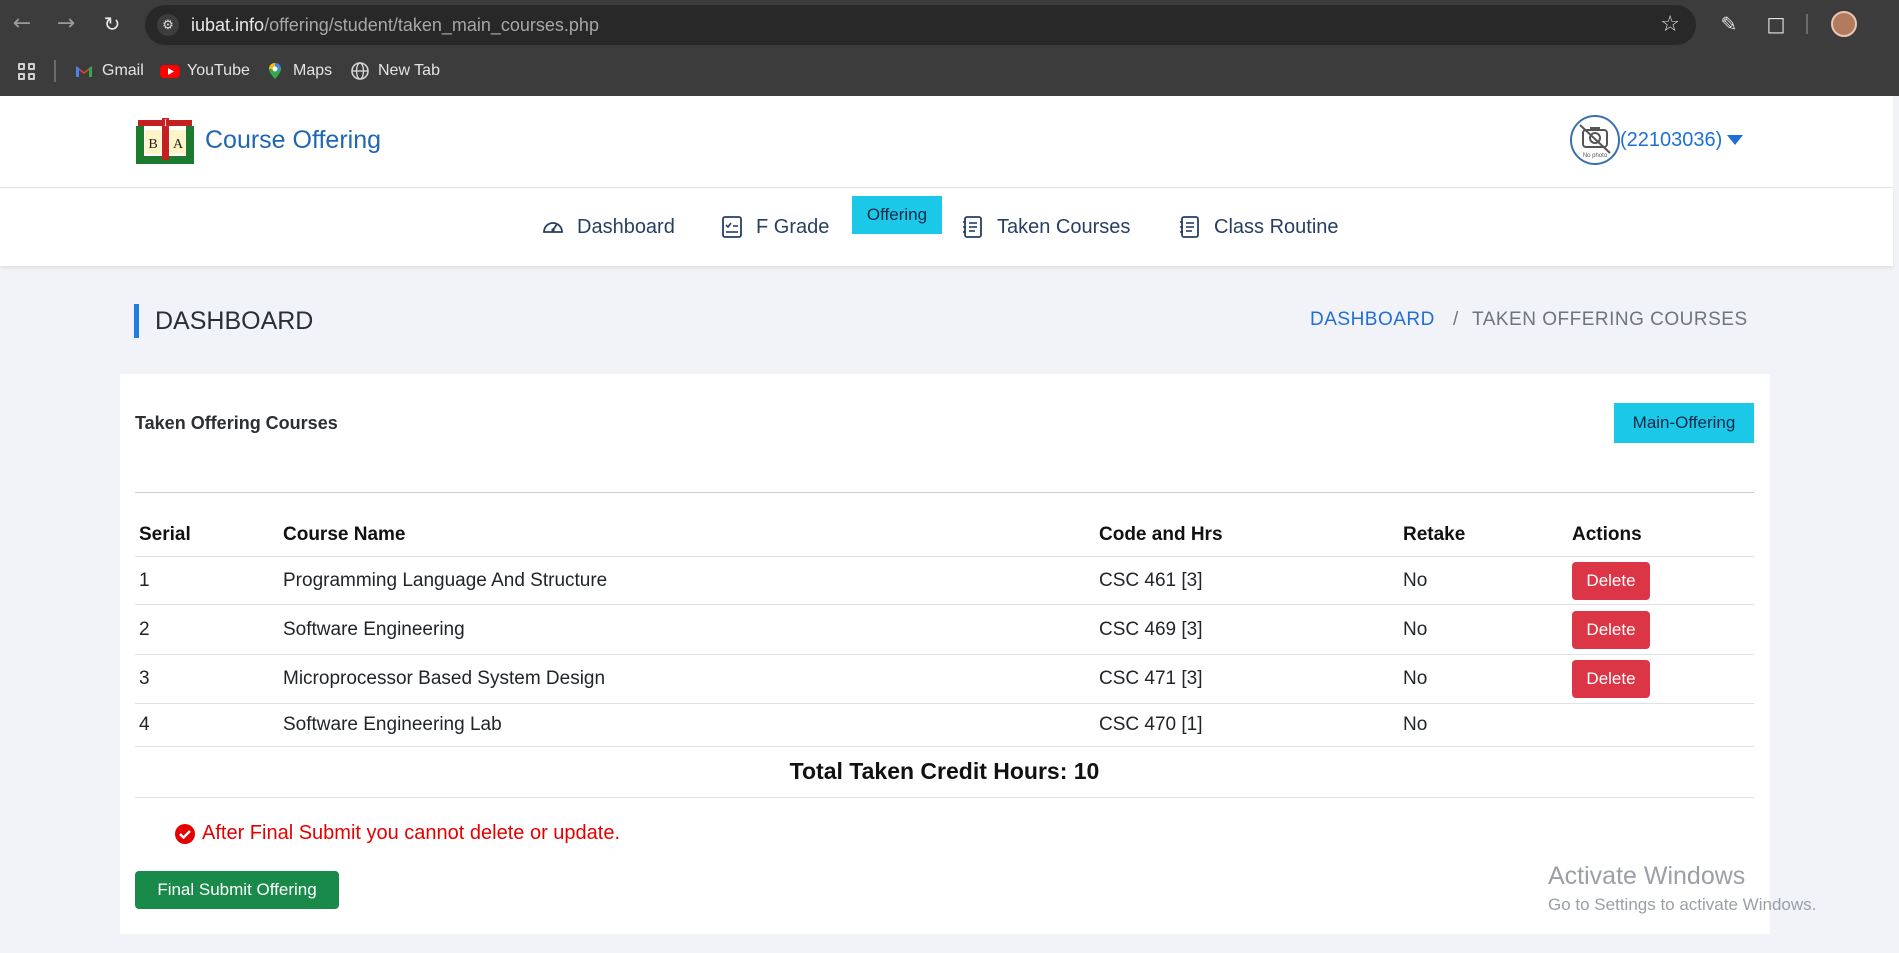 Image resolution: width=1899 pixels, height=953 pixels. I want to click on table-cell-code: CSC 469 [3], so click(1151, 629).